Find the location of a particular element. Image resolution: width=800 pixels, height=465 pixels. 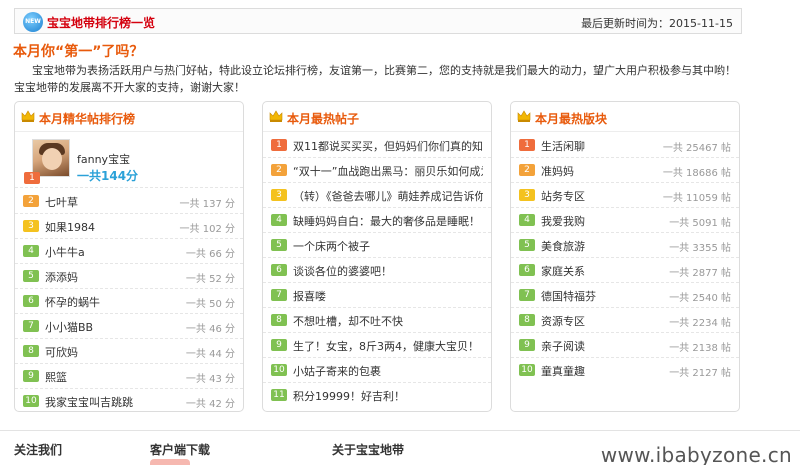

list-item-label: 生了！女宝，8斤3两4，健康大宝贝！ is located at coordinates (386, 346).